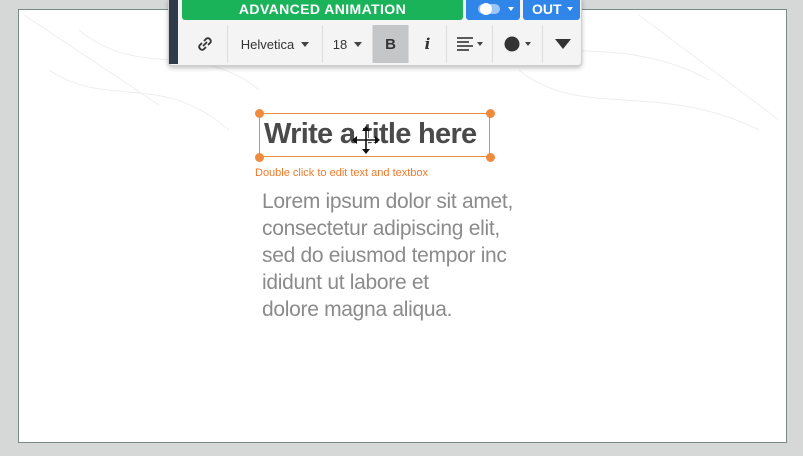  Describe the element at coordinates (267, 44) in the screenshot. I see `font-family-value: Helvetica` at that location.